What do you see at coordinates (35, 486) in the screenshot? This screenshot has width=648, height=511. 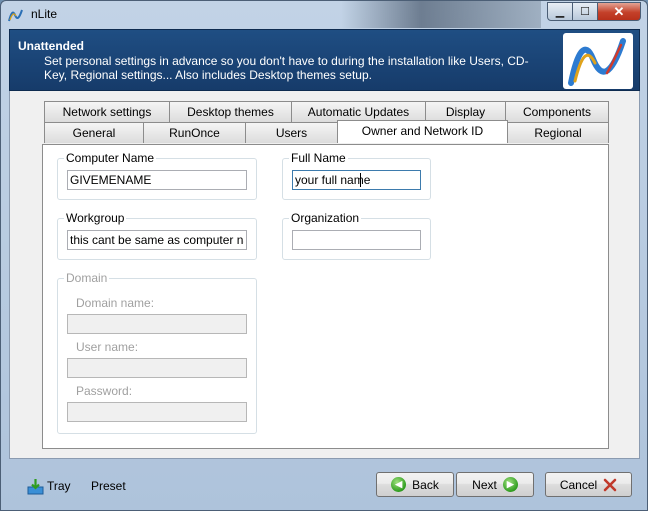 I see `tray-icon` at bounding box center [35, 486].